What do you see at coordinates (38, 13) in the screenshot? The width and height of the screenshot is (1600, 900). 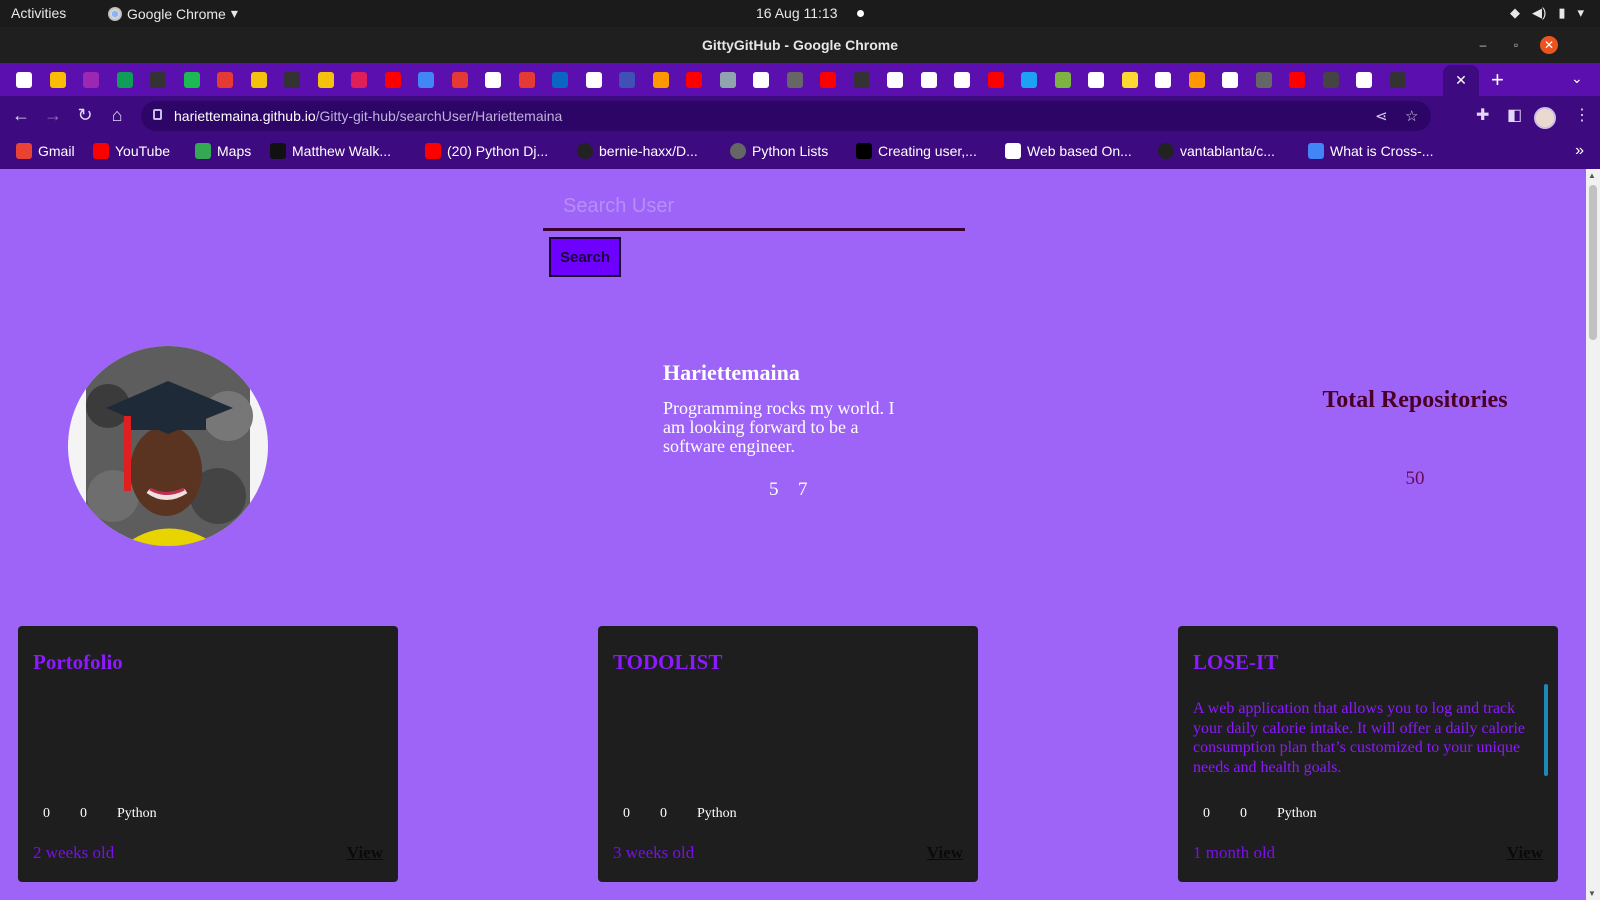 I see `activities-button: Activities` at bounding box center [38, 13].